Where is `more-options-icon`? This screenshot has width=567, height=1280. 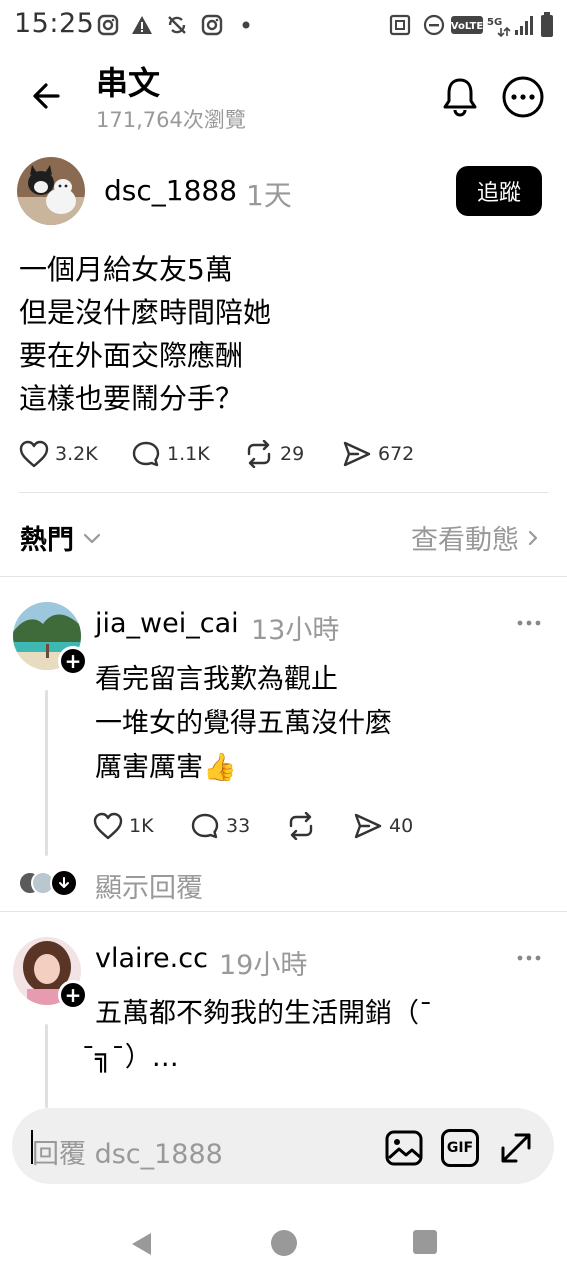
more-options-icon is located at coordinates (523, 97).